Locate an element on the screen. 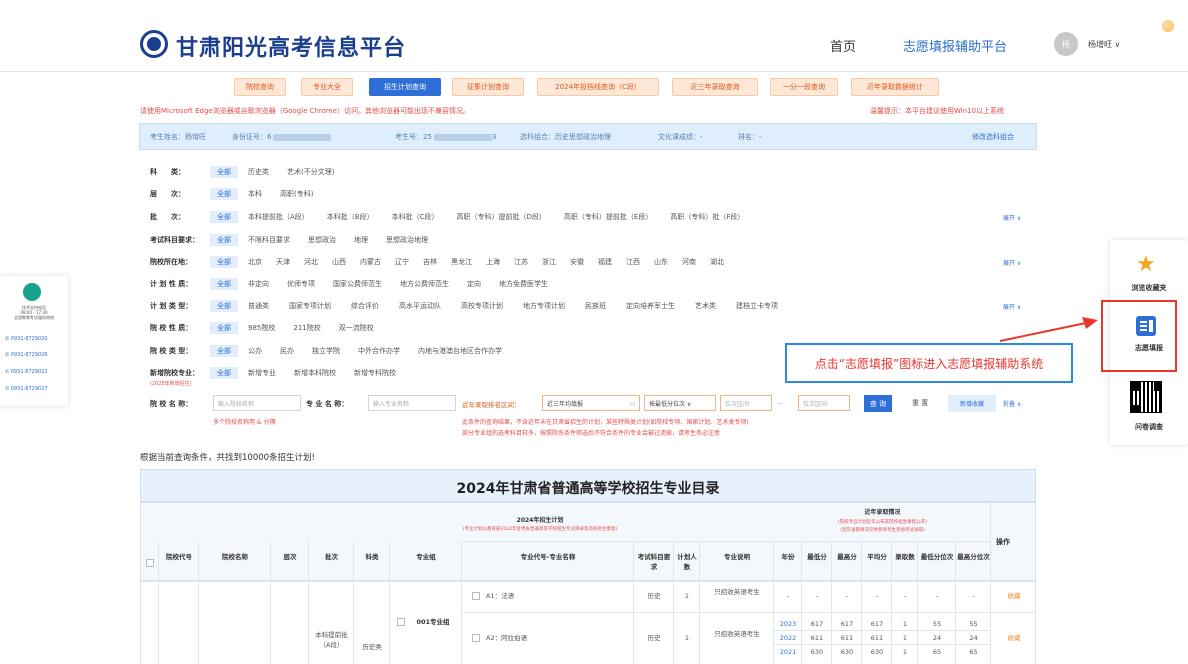 Image resolution: width=1188 pixels, height=664 pixels. filter-option: 不限科目要求 is located at coordinates (269, 240).